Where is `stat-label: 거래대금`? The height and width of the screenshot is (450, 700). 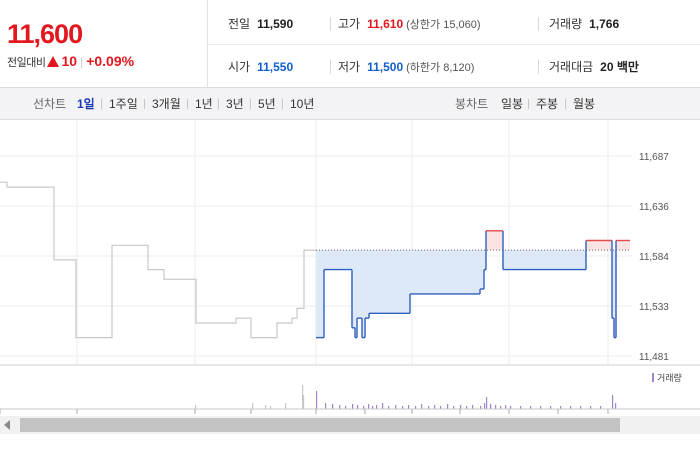
stat-label: 거래대금 is located at coordinates (571, 67).